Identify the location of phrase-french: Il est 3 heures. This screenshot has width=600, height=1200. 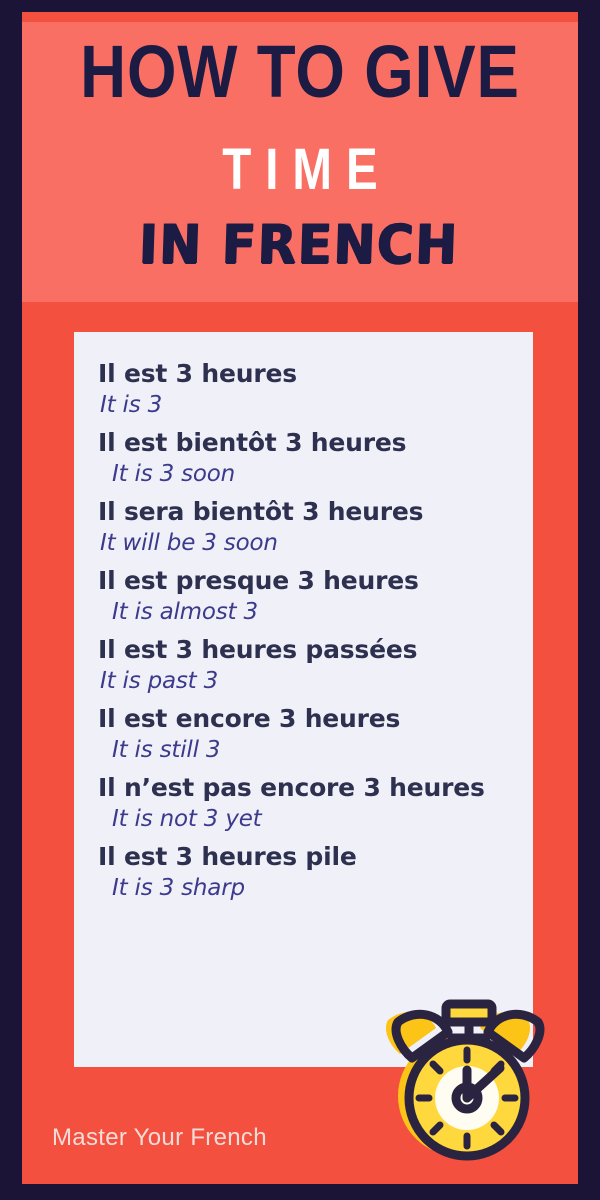
(197, 373).